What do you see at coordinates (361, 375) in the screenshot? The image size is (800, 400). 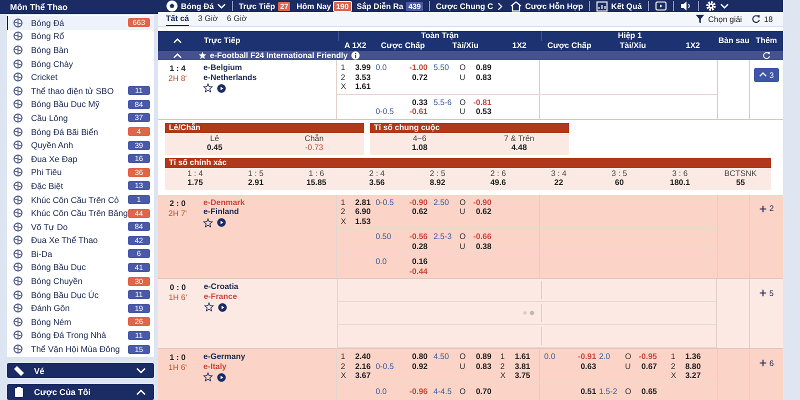 I see `odds-value: 3.67` at bounding box center [361, 375].